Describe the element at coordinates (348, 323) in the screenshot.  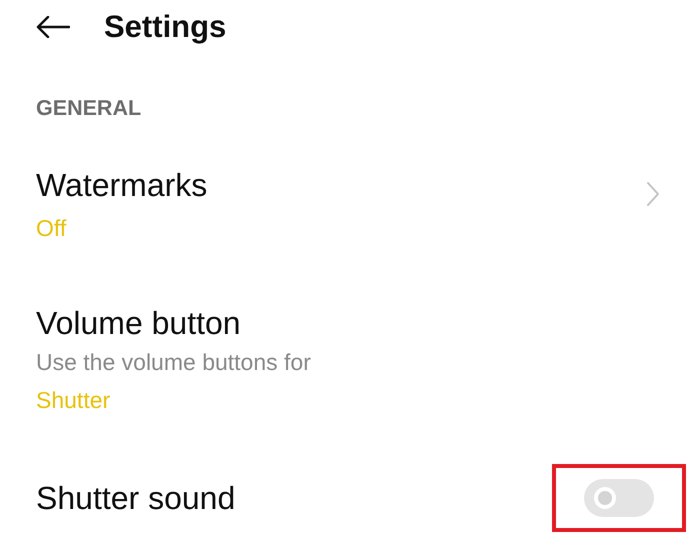
I see `setting-title: Volume button` at that location.